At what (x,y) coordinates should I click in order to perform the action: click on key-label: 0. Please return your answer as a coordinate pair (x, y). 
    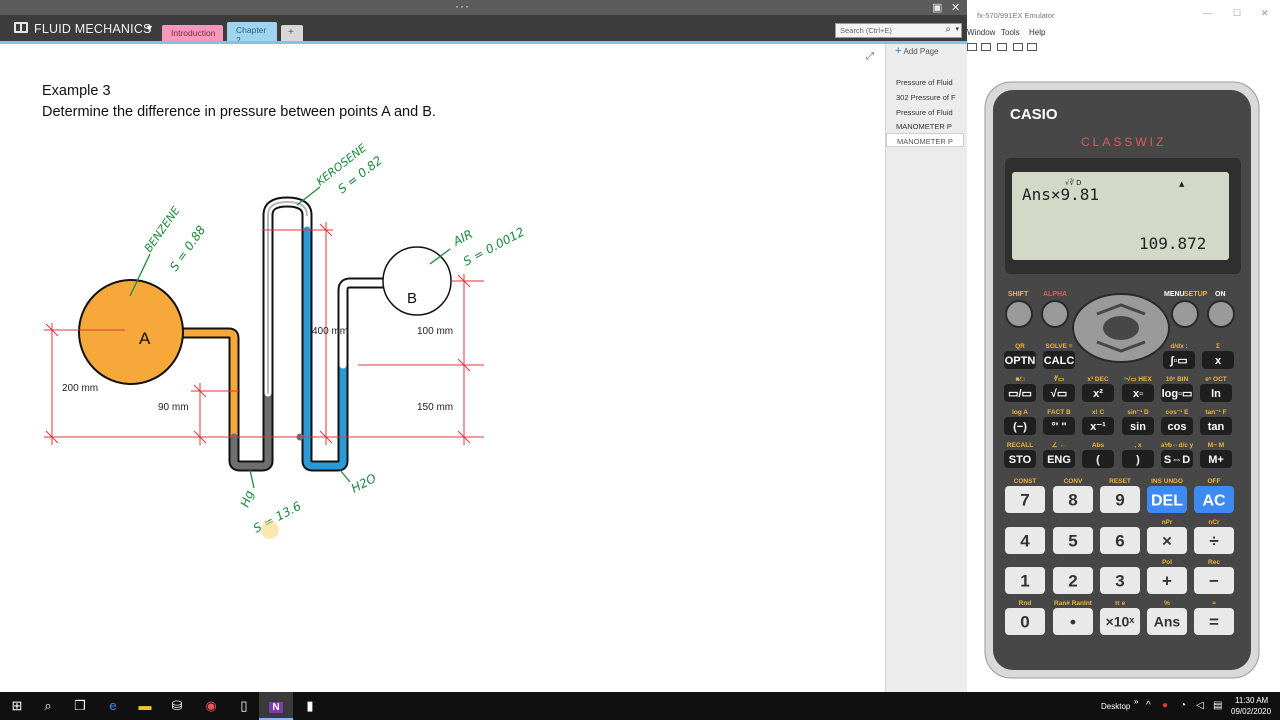
    Looking at the image, I should click on (1024, 622).